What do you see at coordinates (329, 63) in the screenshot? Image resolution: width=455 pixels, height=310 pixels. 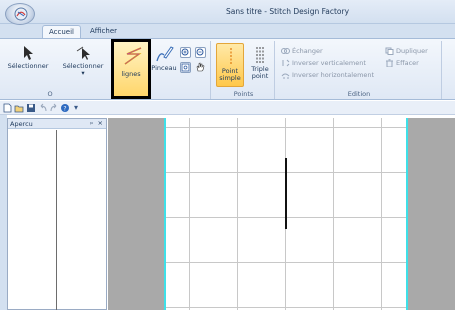 I see `flip-vertical-label: Inverser verticalement` at bounding box center [329, 63].